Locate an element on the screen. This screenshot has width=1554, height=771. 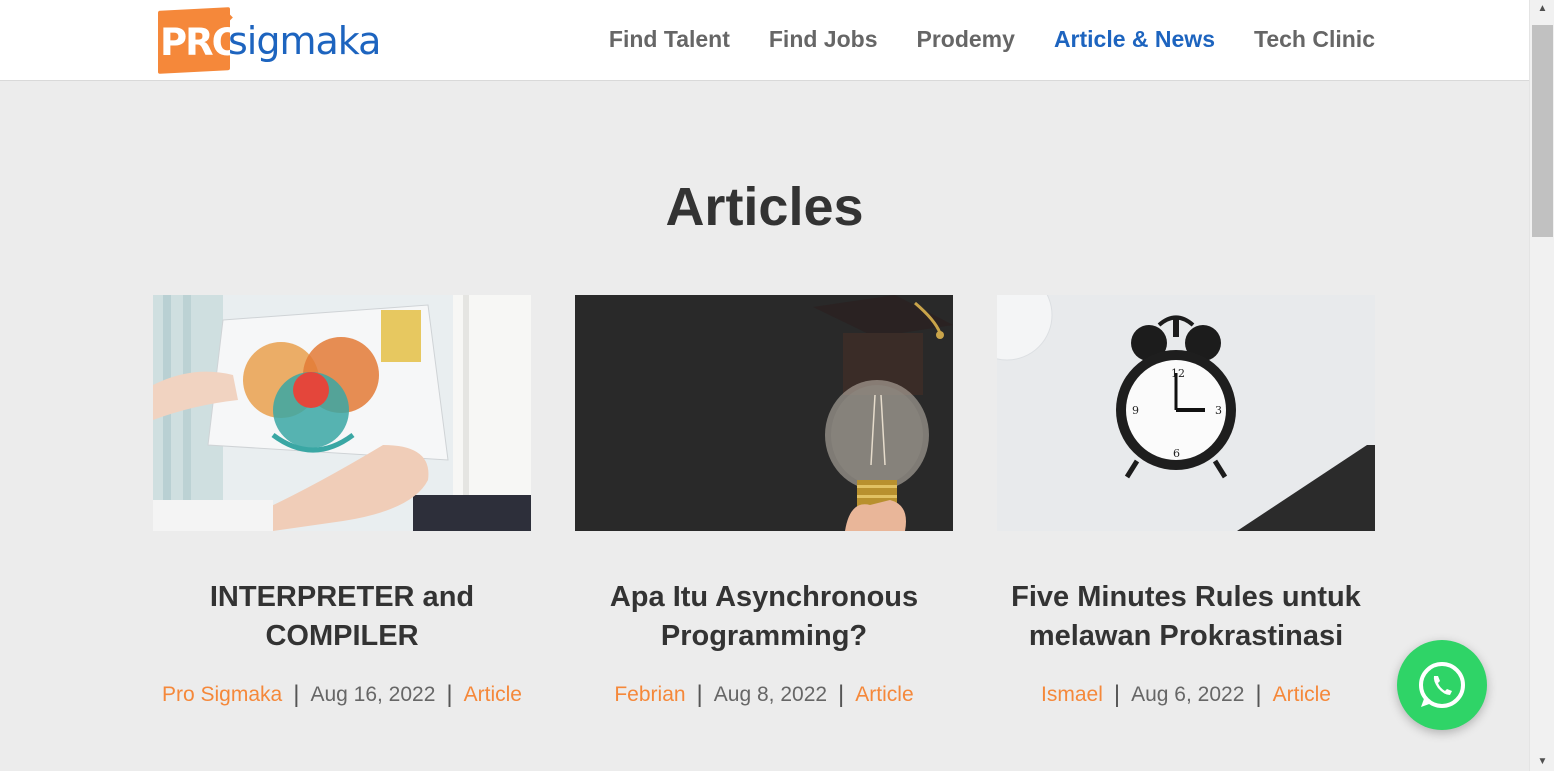
nav-find-jobs: Find Jobs is located at coordinates (823, 39).